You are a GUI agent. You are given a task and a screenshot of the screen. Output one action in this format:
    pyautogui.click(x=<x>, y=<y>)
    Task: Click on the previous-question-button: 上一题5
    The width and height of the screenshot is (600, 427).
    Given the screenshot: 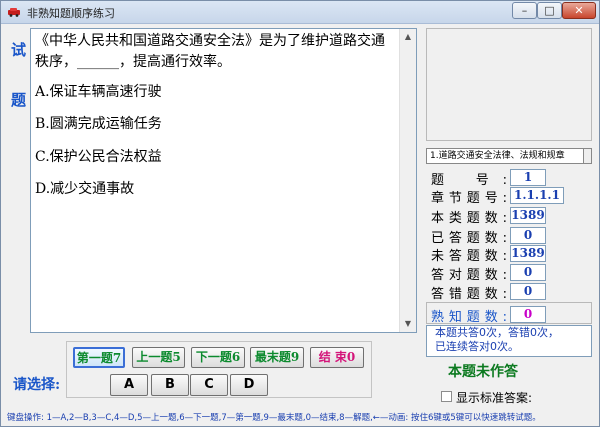 What is the action you would take?
    pyautogui.click(x=158, y=357)
    